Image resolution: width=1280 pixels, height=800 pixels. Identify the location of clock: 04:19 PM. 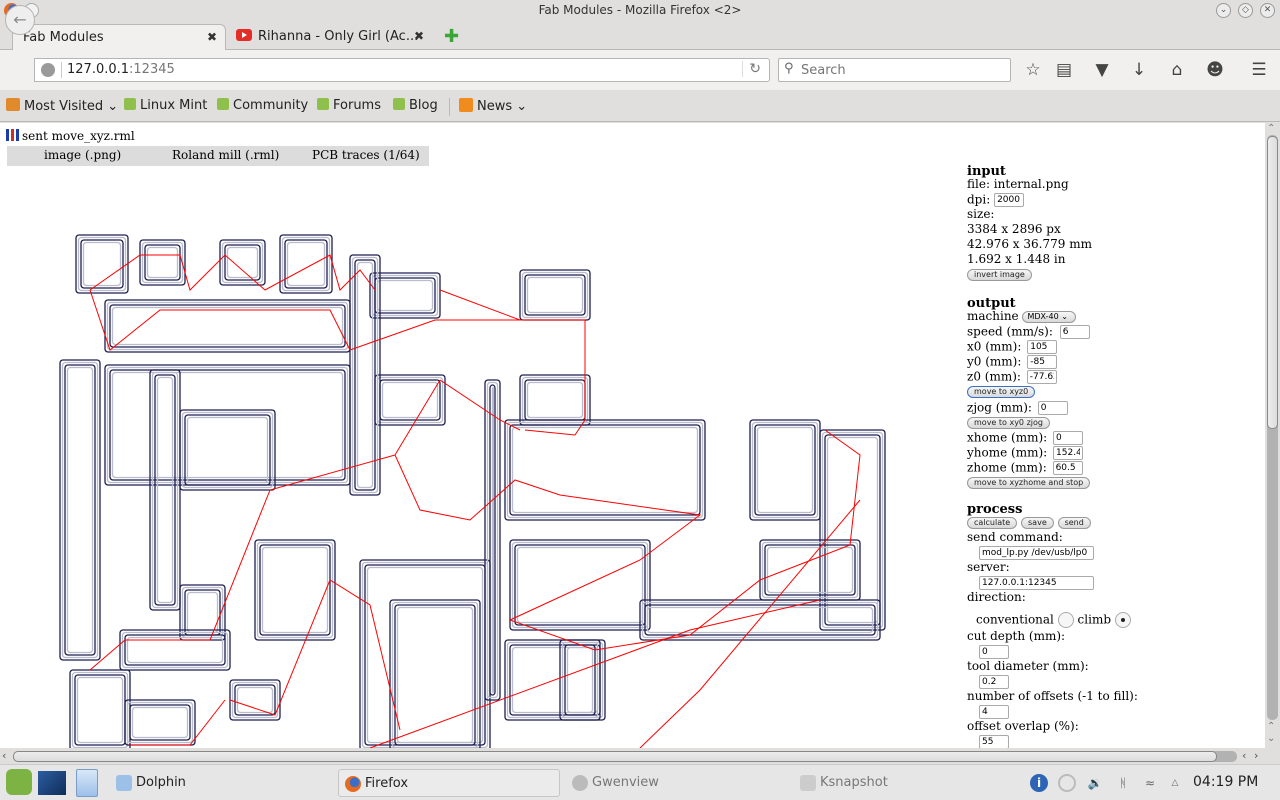
(1225, 782).